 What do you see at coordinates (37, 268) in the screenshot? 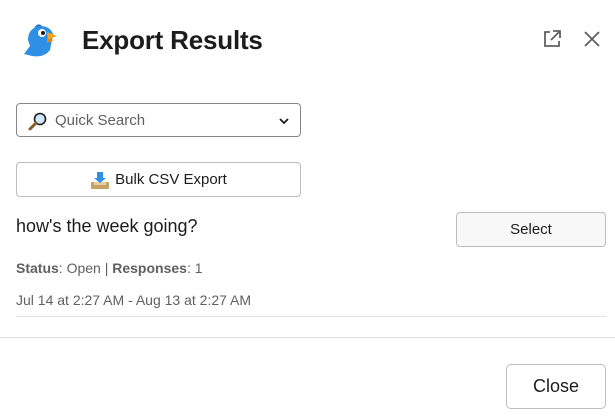
I see `status-label: Status` at bounding box center [37, 268].